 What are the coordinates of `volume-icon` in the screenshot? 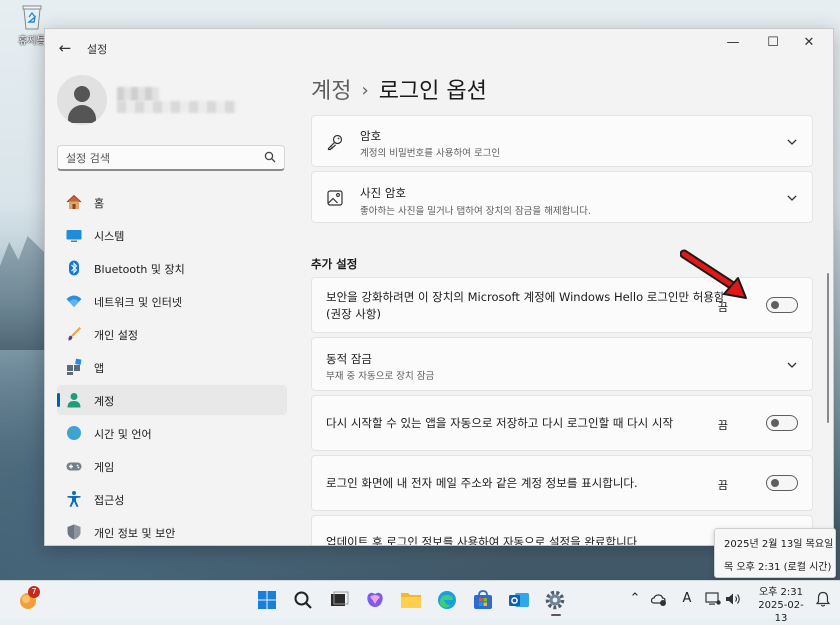 It's located at (733, 599).